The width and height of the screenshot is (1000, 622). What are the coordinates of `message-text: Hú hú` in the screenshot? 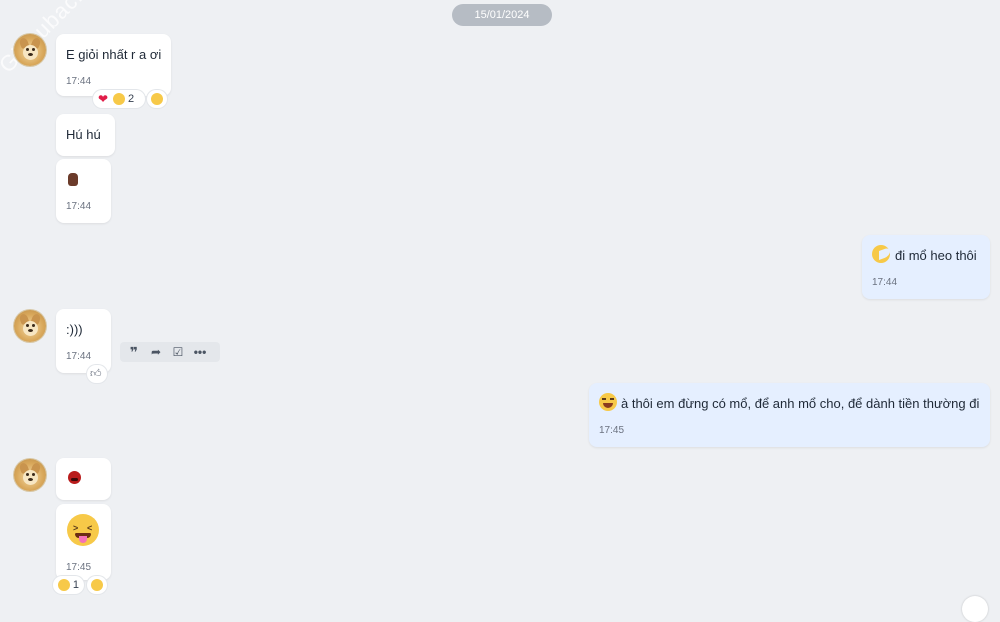 It's located at (83, 134).